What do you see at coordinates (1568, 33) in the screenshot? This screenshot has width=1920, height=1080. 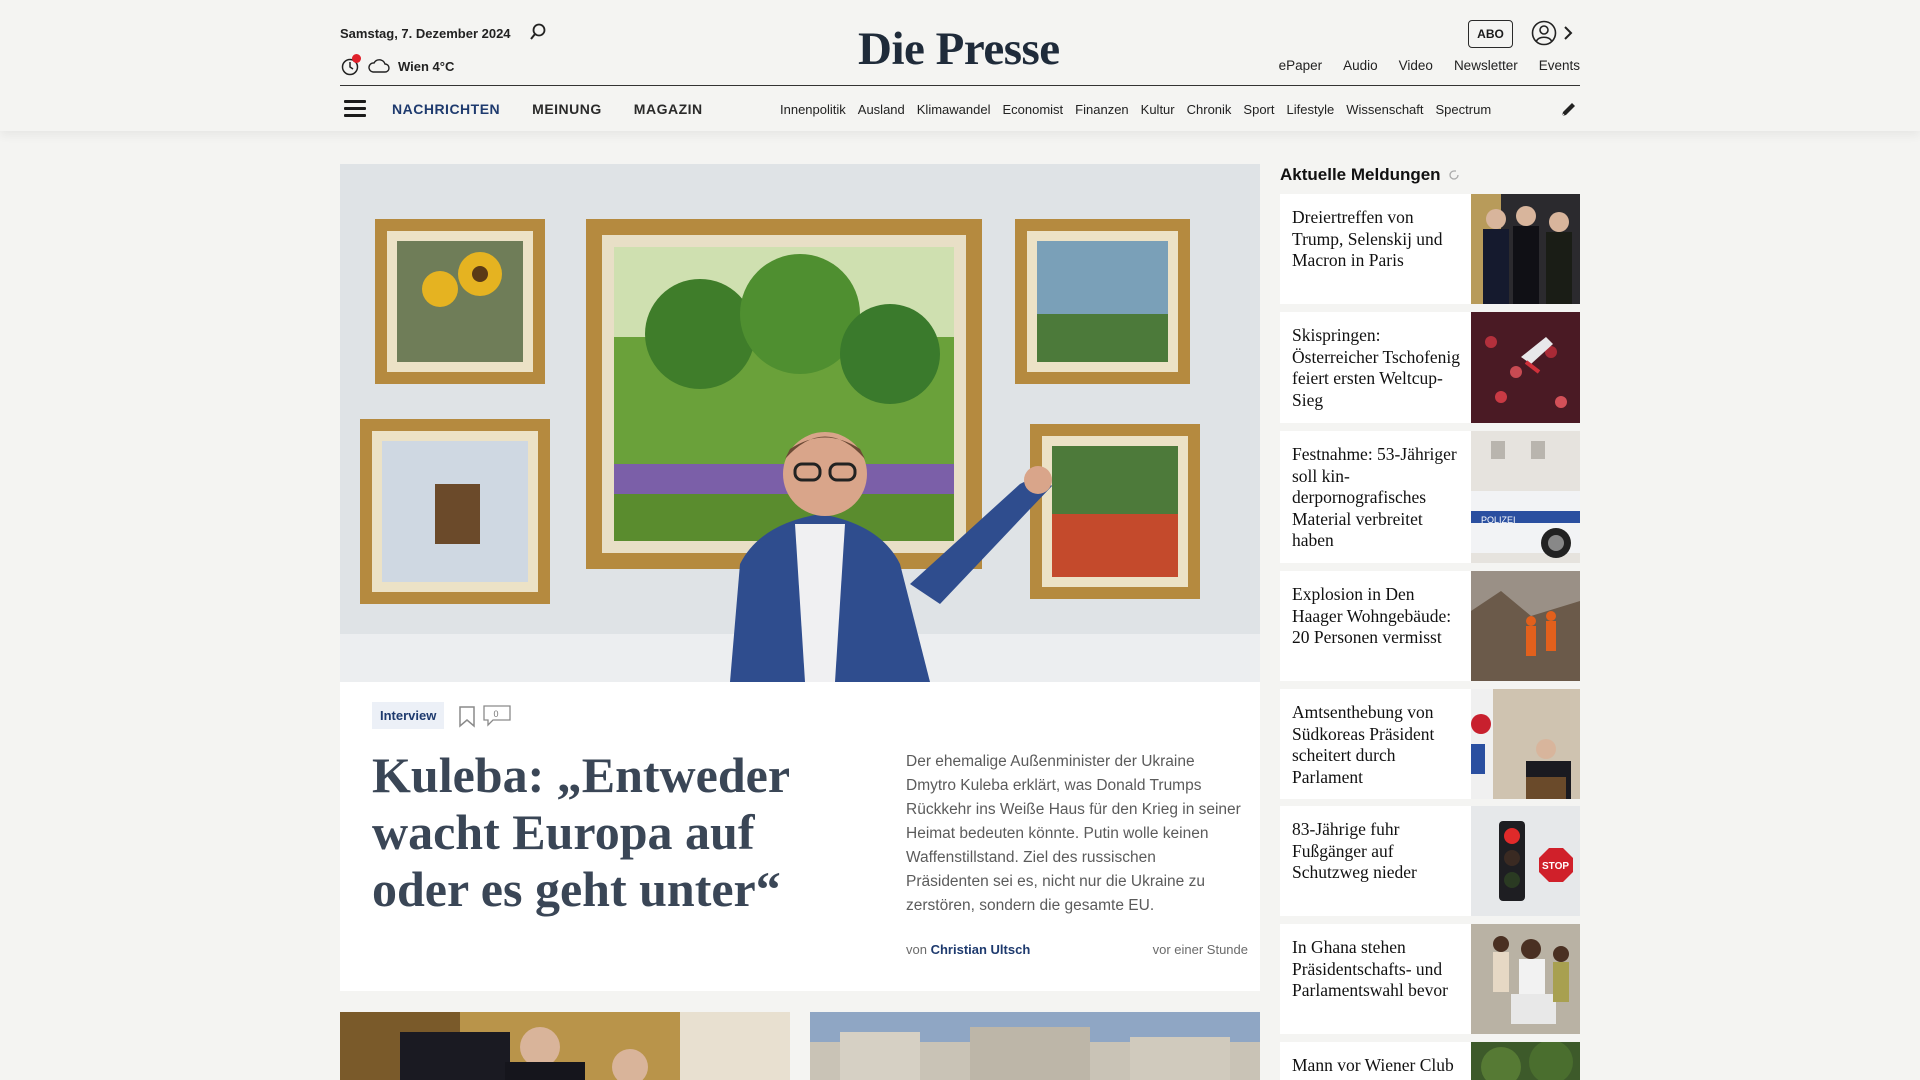 I see `chevron-right-icon` at bounding box center [1568, 33].